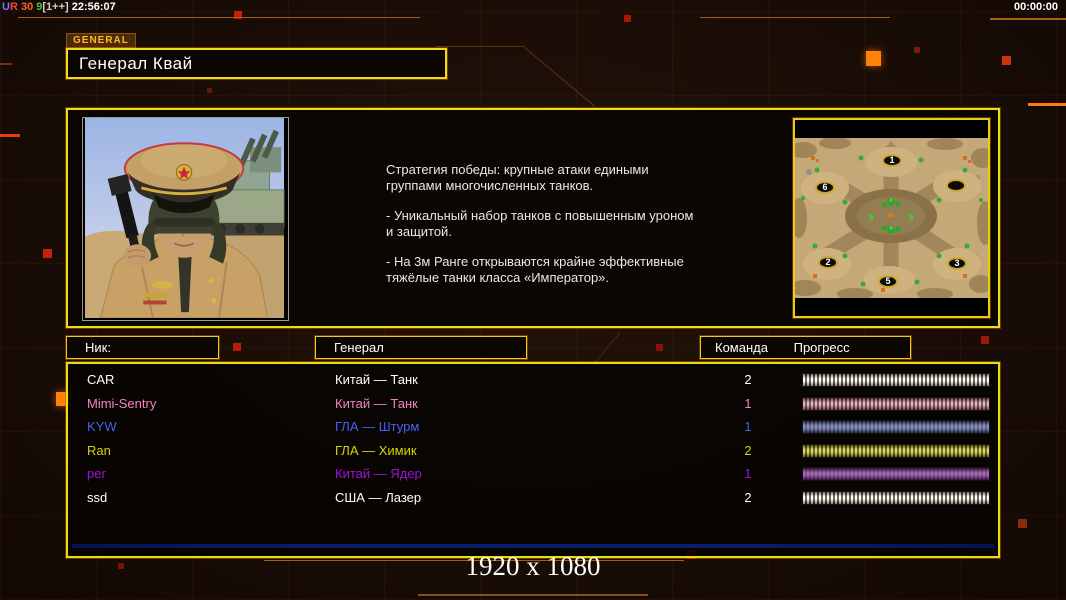 This screenshot has height=600, width=1066. Describe the element at coordinates (533, 404) in the screenshot. I see `player-row: Mimi-Sentry Китай — Танк 1` at that location.